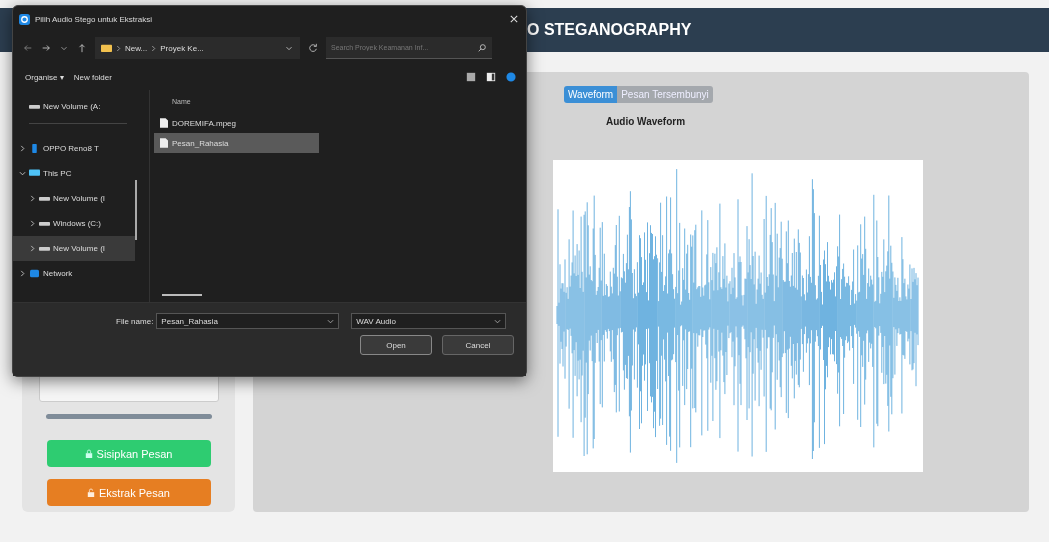  Describe the element at coordinates (478, 345) in the screenshot. I see `dialog-button: Cancel` at that location.